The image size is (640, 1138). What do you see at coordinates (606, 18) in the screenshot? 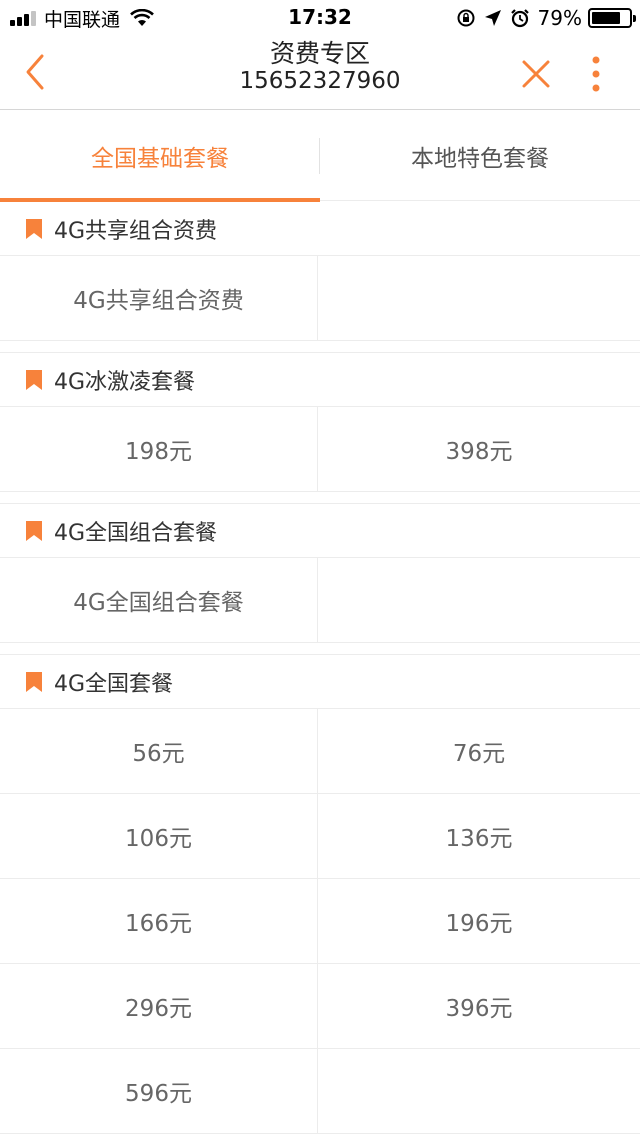
I see `battery-fill` at bounding box center [606, 18].